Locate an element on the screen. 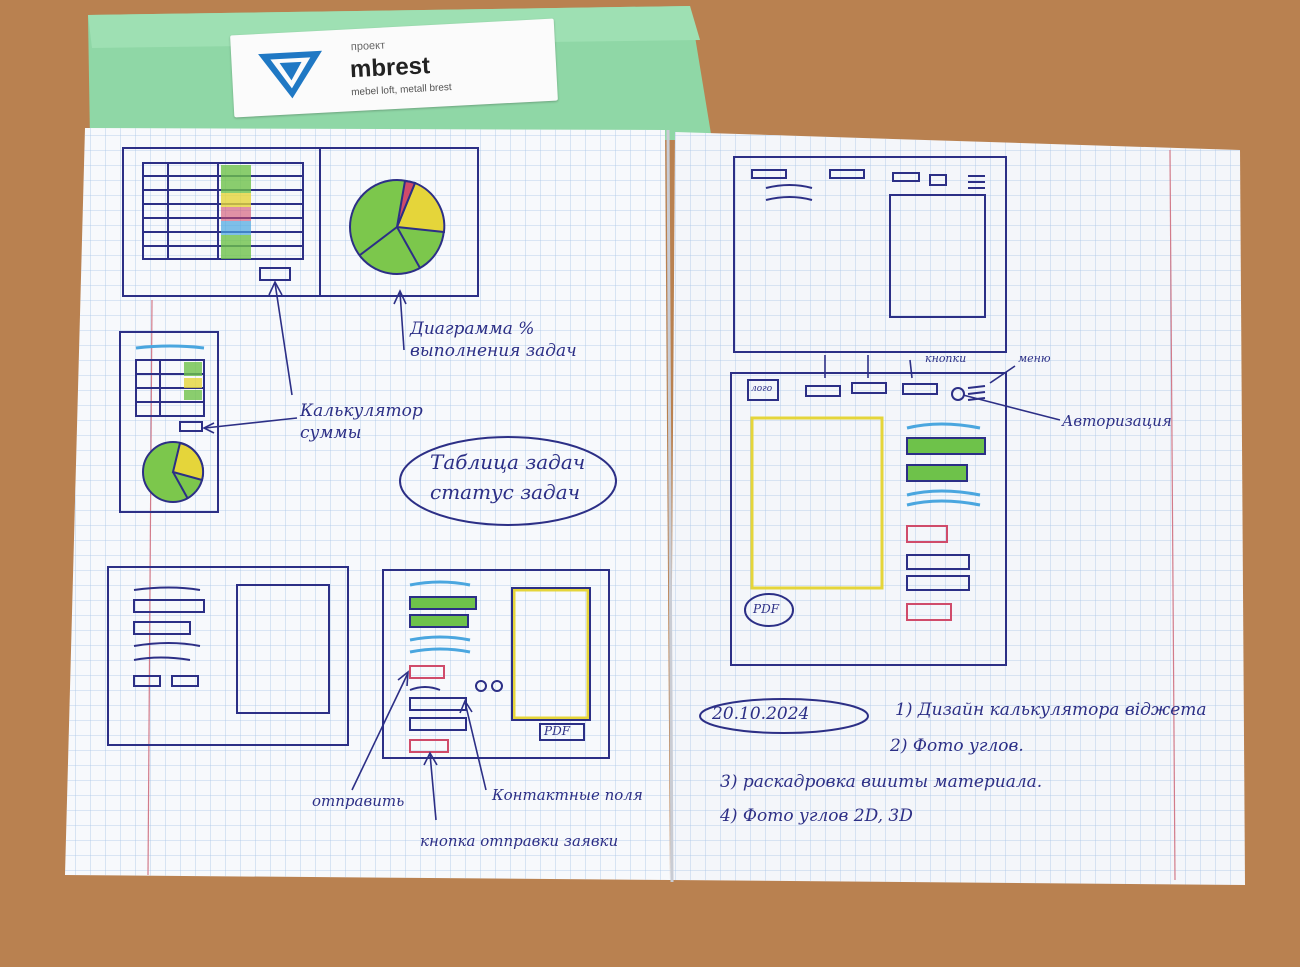 This screenshot has height=967, width=1300. brand-name: mbrest is located at coordinates (390, 68).